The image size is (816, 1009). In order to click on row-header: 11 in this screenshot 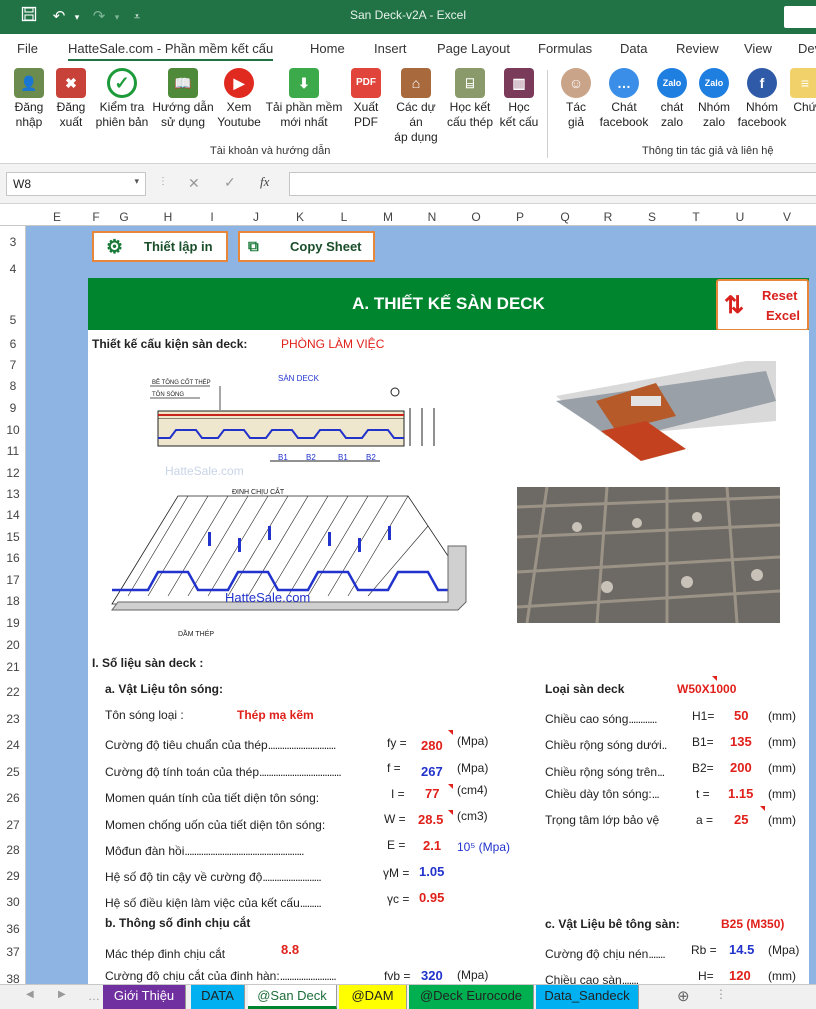, I will do `click(13, 451)`.